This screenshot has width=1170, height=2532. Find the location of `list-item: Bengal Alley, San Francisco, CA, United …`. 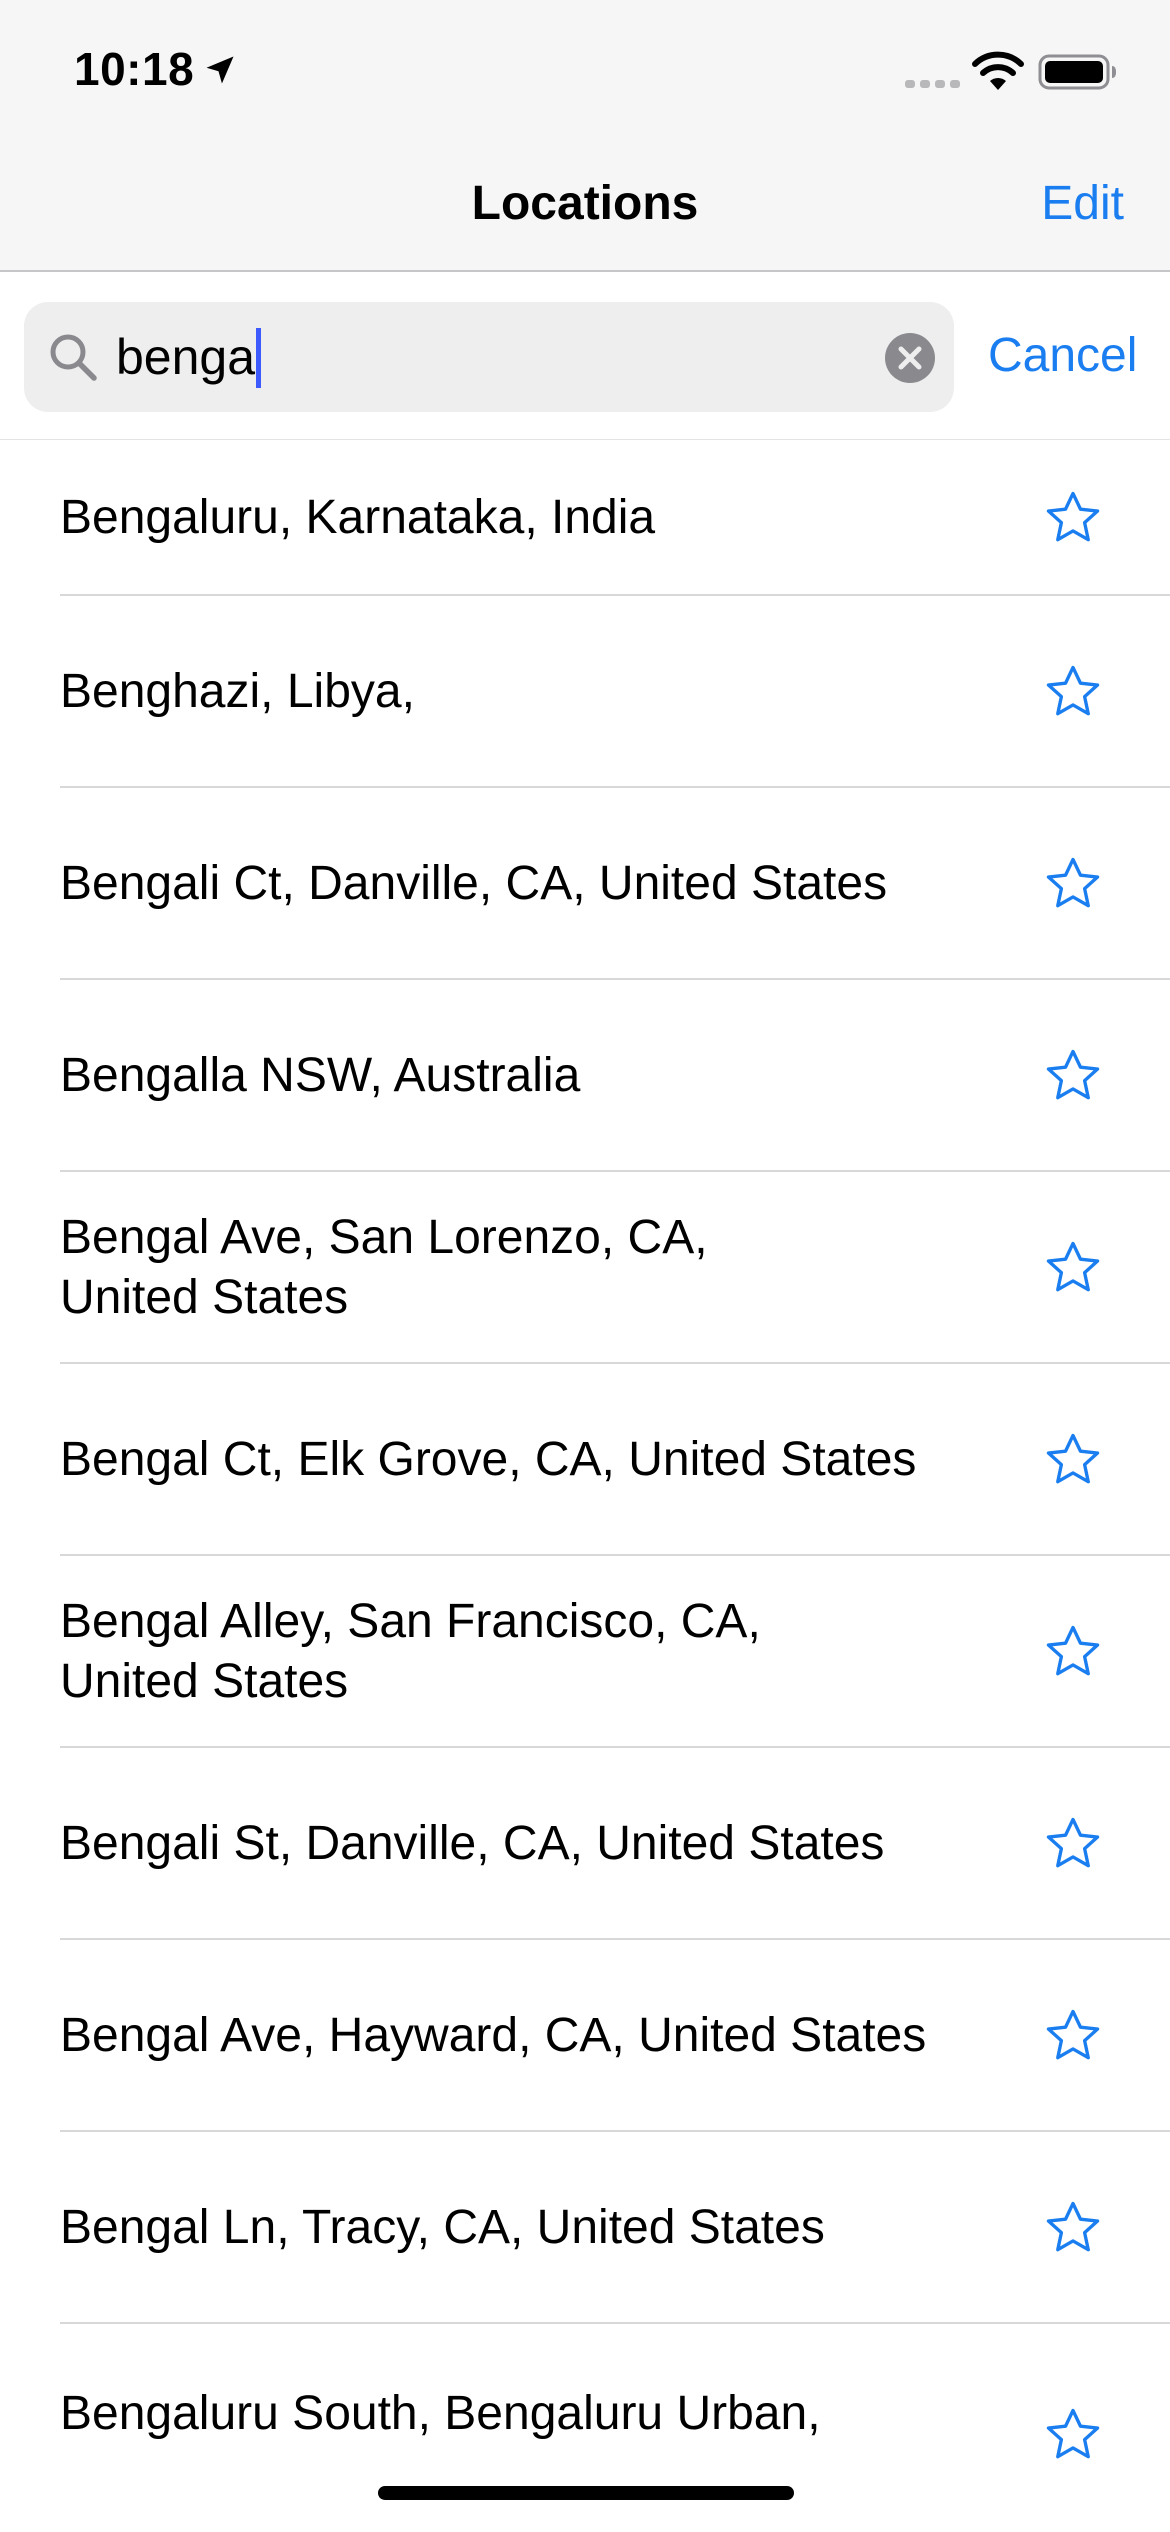

list-item: Bengal Alley, San Francisco, CA, United … is located at coordinates (585, 1652).